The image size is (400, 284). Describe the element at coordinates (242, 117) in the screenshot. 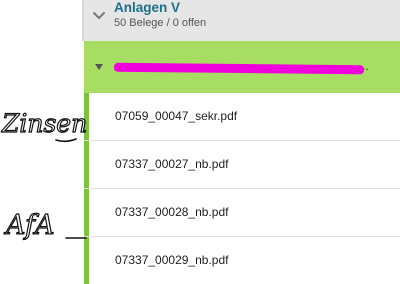

I see `document-row: 07059_00047_sekr.pdf` at that location.